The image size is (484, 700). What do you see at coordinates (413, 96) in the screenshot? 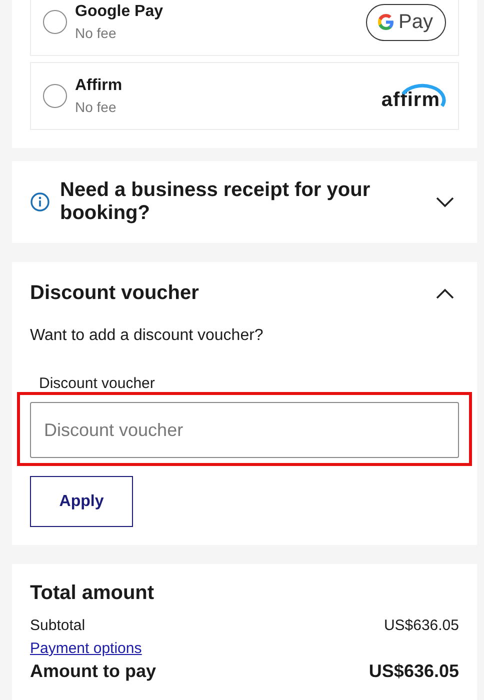
I see `affirm-logo: affirm` at bounding box center [413, 96].